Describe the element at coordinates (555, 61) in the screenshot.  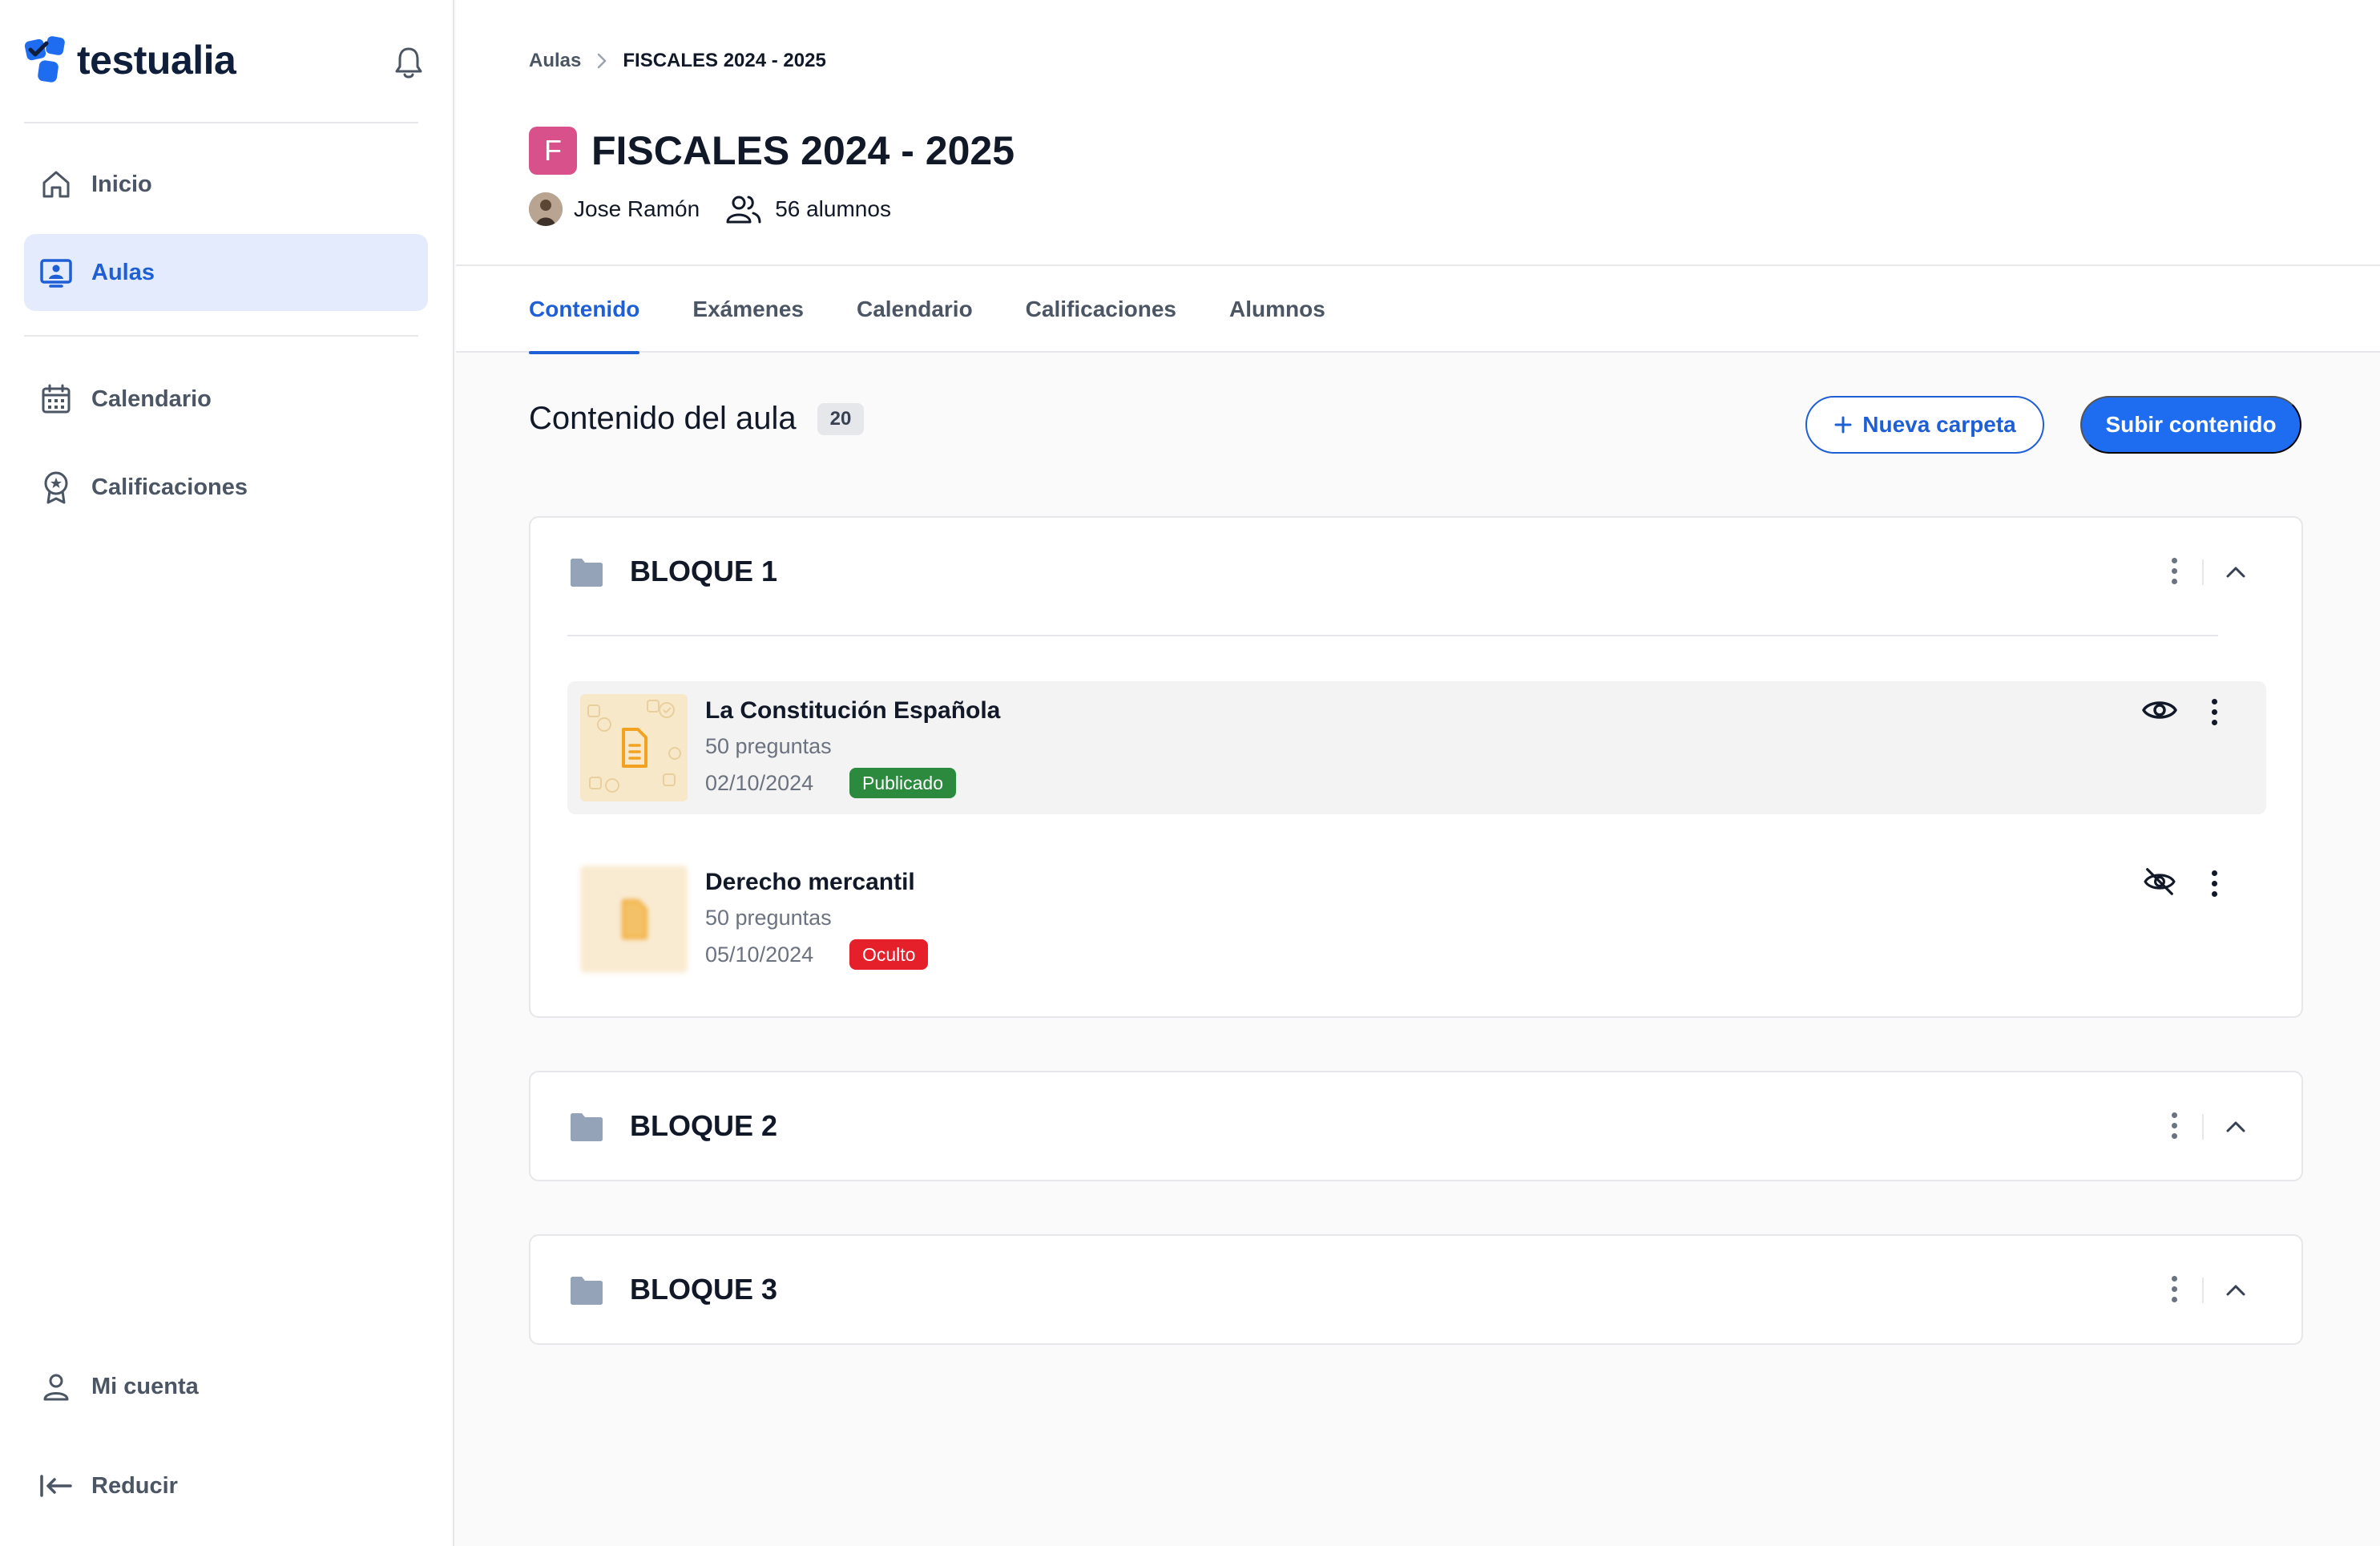
I see `breadcrumb-parent-link: Aulas` at that location.